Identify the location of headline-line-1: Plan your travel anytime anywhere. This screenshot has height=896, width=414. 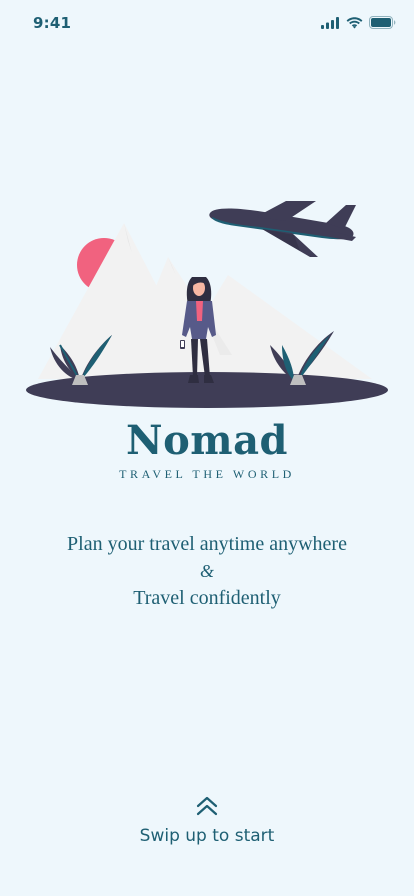
(207, 544).